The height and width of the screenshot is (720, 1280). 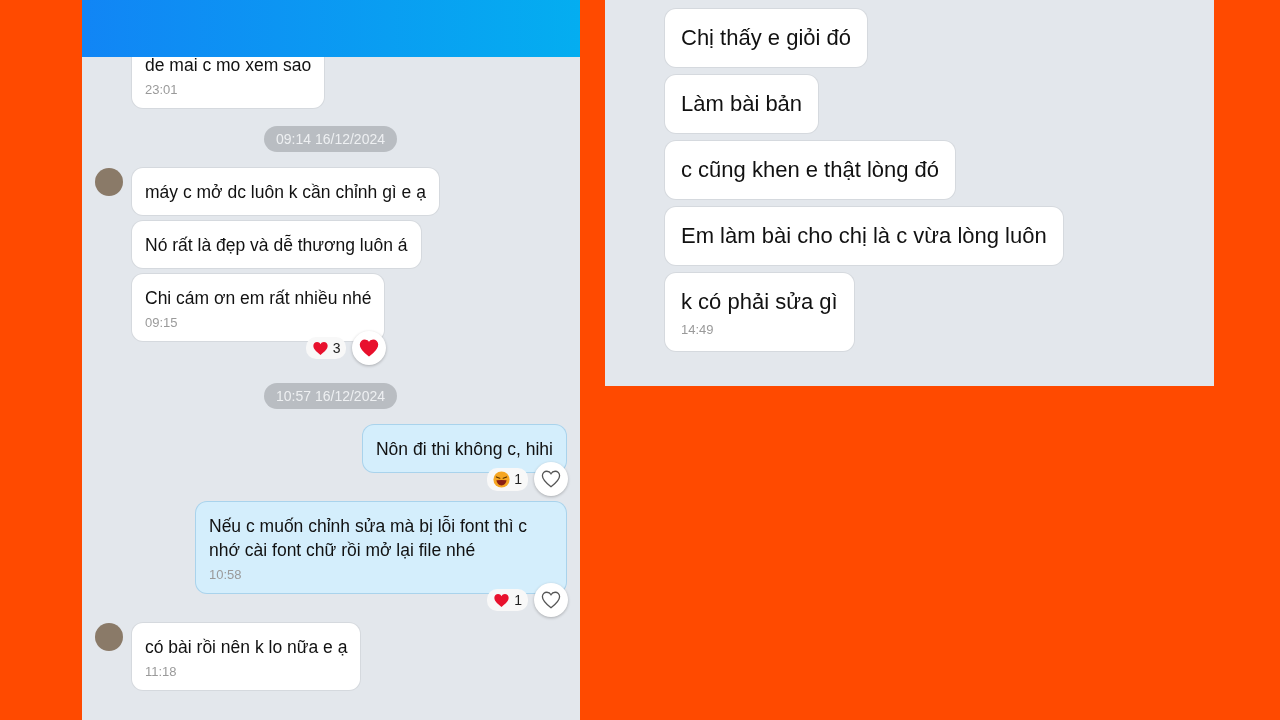 What do you see at coordinates (161, 671) in the screenshot?
I see `message-time: 11:18` at bounding box center [161, 671].